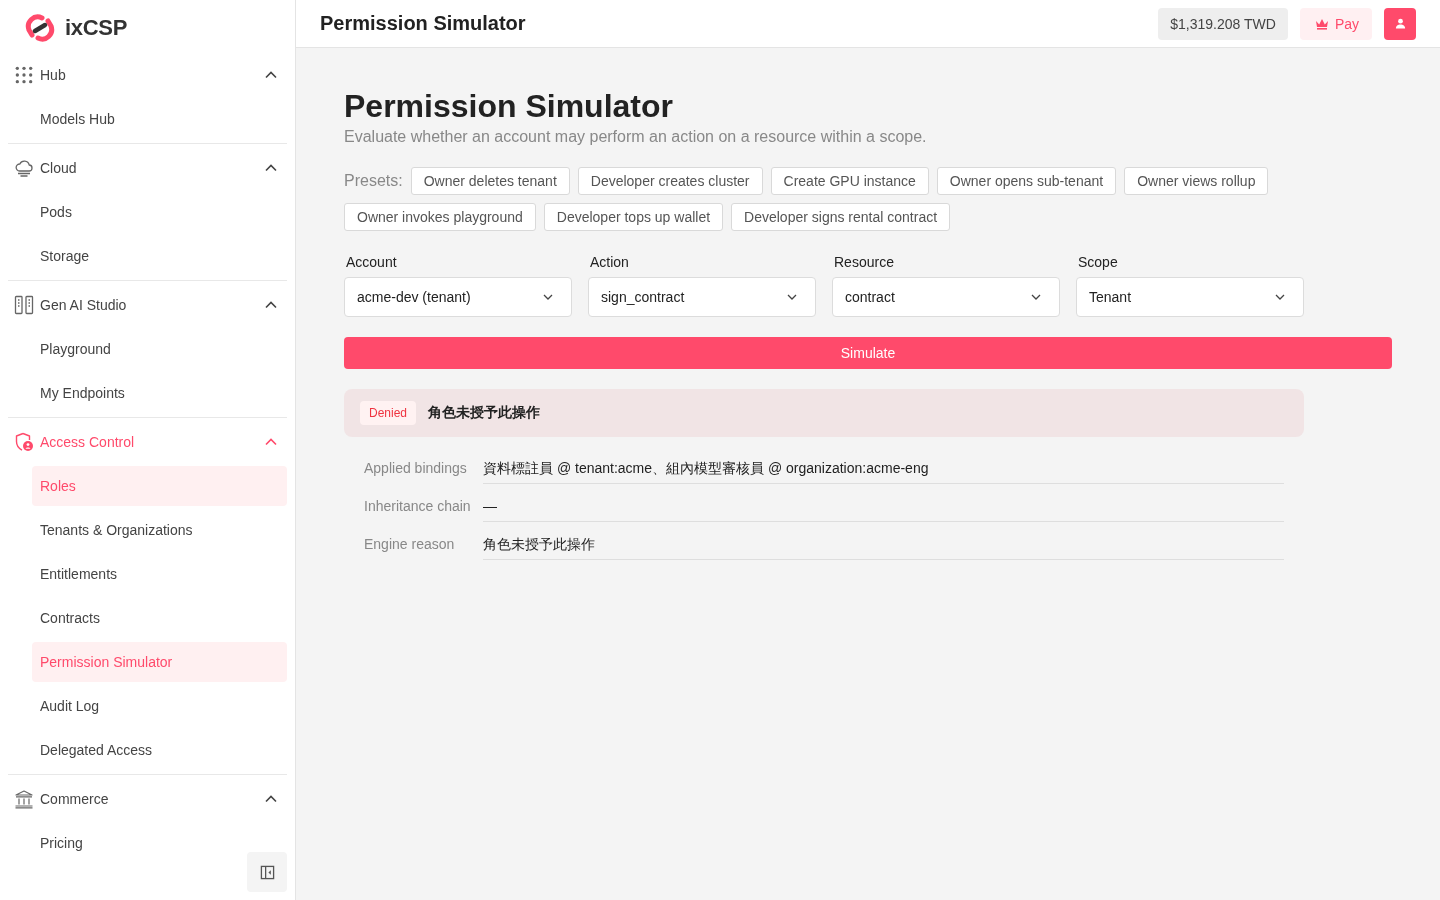 This screenshot has height=900, width=1440. I want to click on field-label: Action, so click(609, 262).